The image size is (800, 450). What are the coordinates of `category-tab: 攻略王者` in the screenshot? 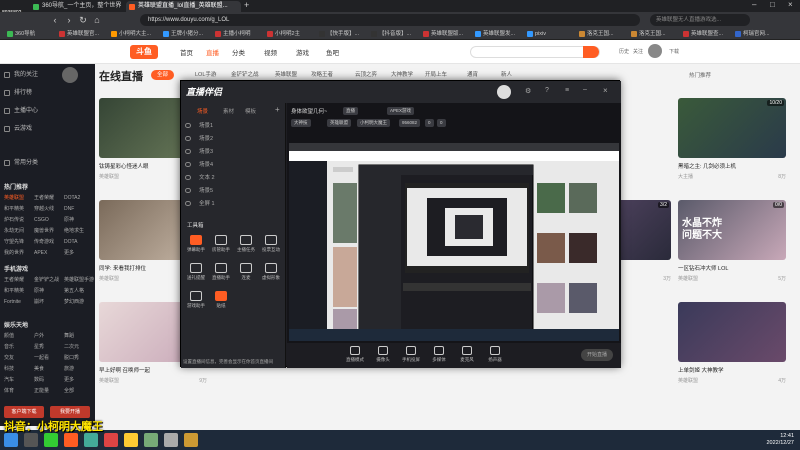 It's located at (322, 75).